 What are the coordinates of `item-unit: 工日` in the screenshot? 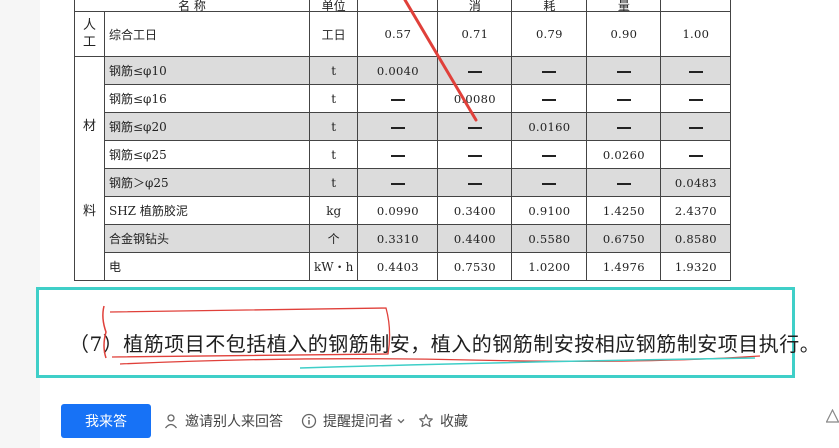 It's located at (333, 34).